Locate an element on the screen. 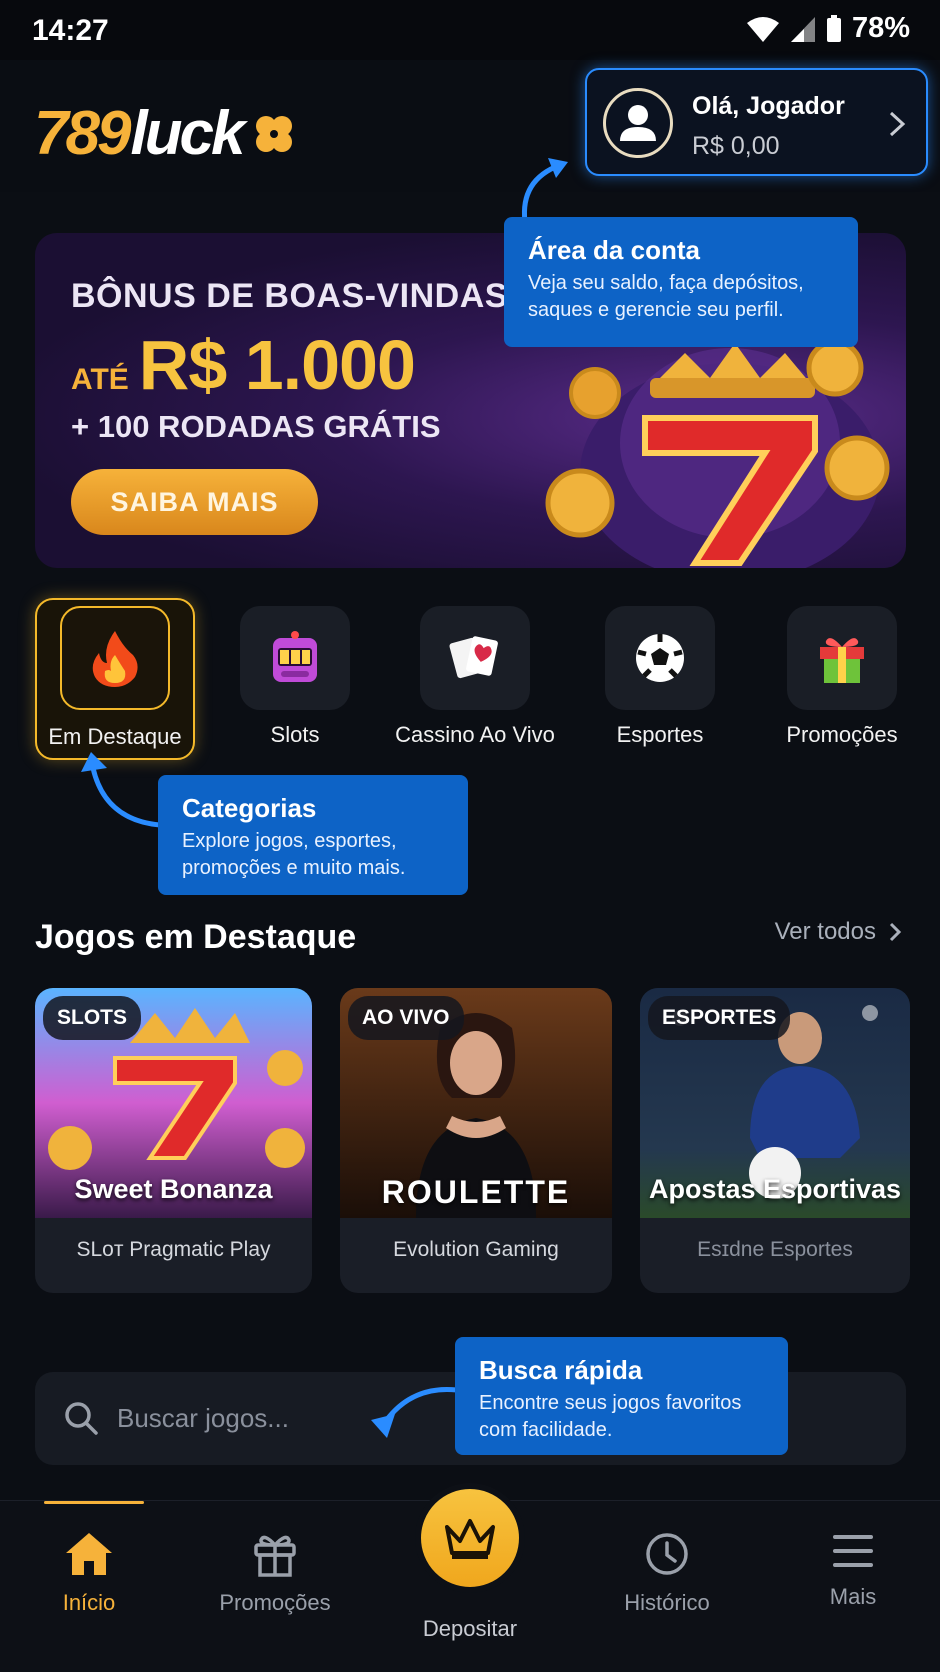 The image size is (940, 1672). playing-cards-icon is located at coordinates (473, 657).